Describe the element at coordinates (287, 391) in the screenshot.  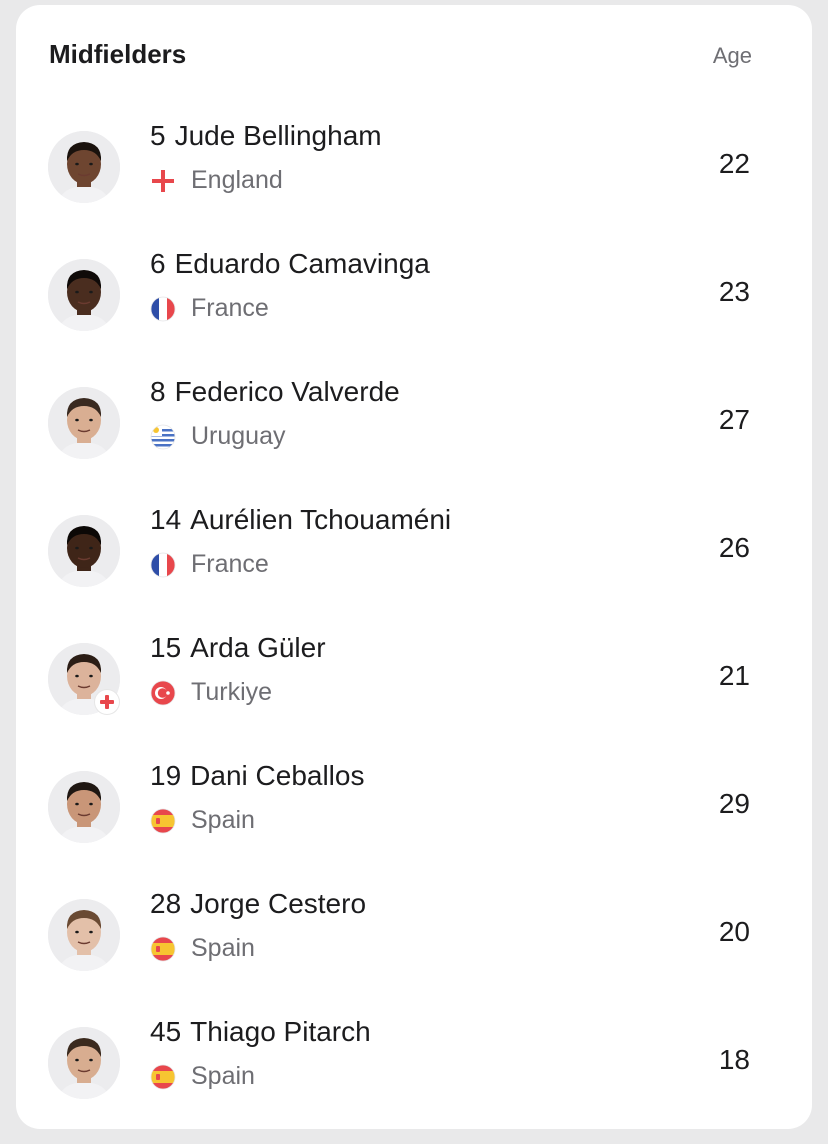
I see `player-name: Federico Valverde` at that location.